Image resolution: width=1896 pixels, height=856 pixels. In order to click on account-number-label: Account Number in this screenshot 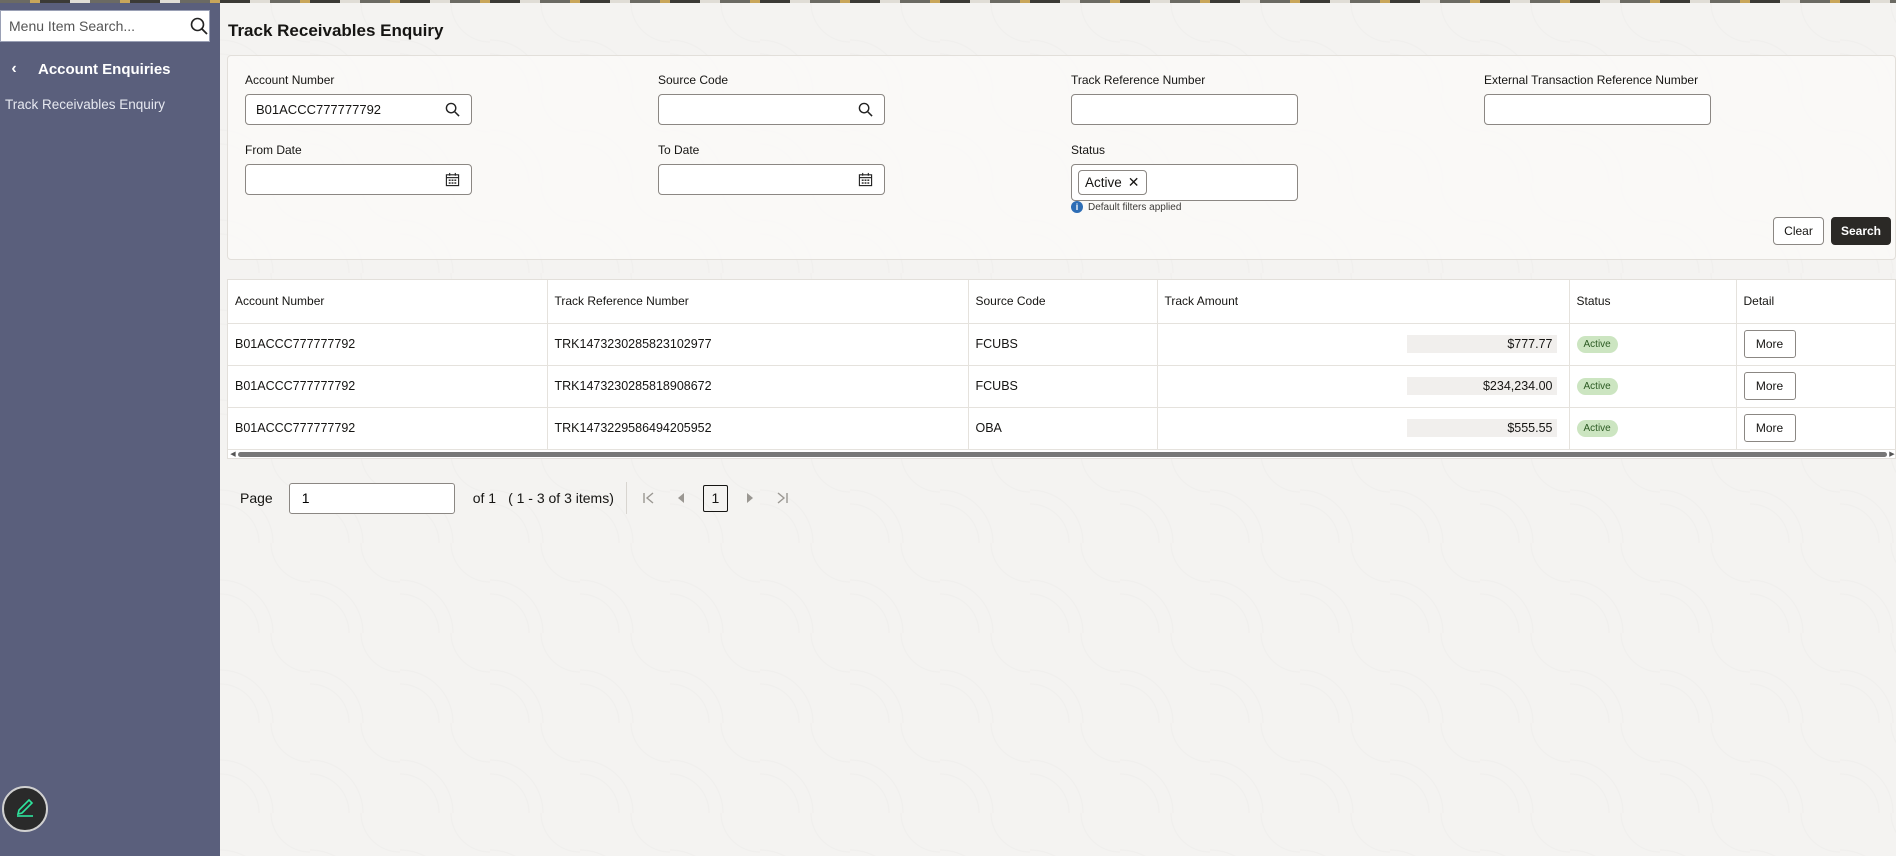, I will do `click(290, 80)`.